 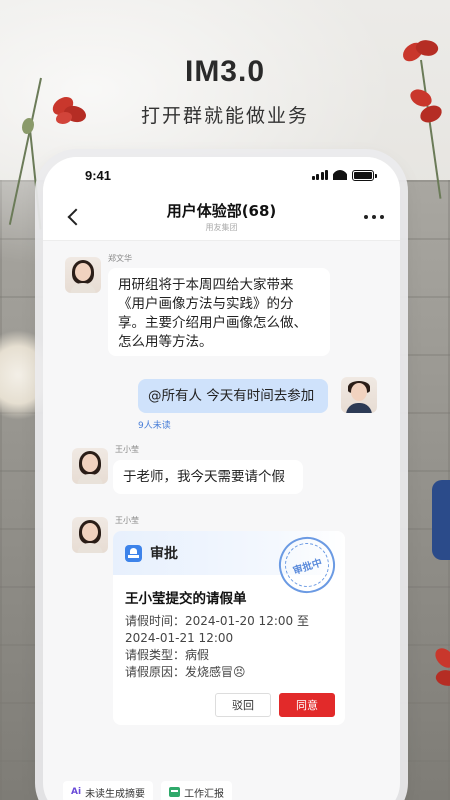 I want to click on signal-icon, so click(x=319, y=175).